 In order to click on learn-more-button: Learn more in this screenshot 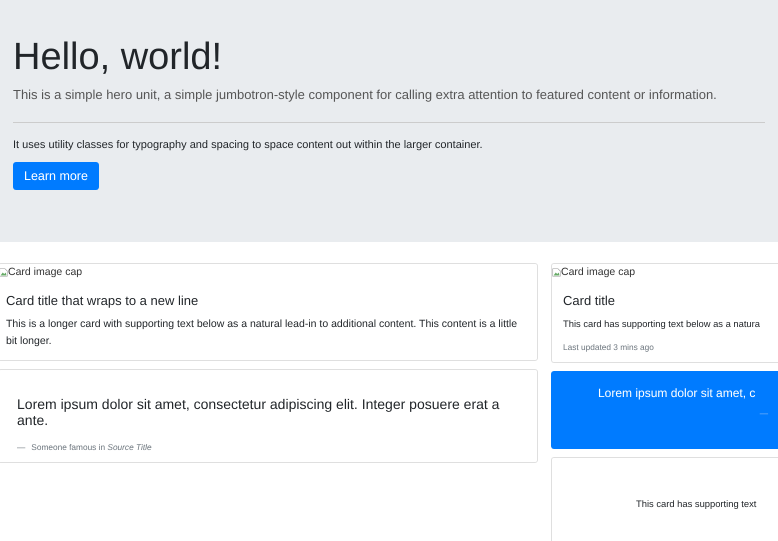, I will do `click(56, 176)`.